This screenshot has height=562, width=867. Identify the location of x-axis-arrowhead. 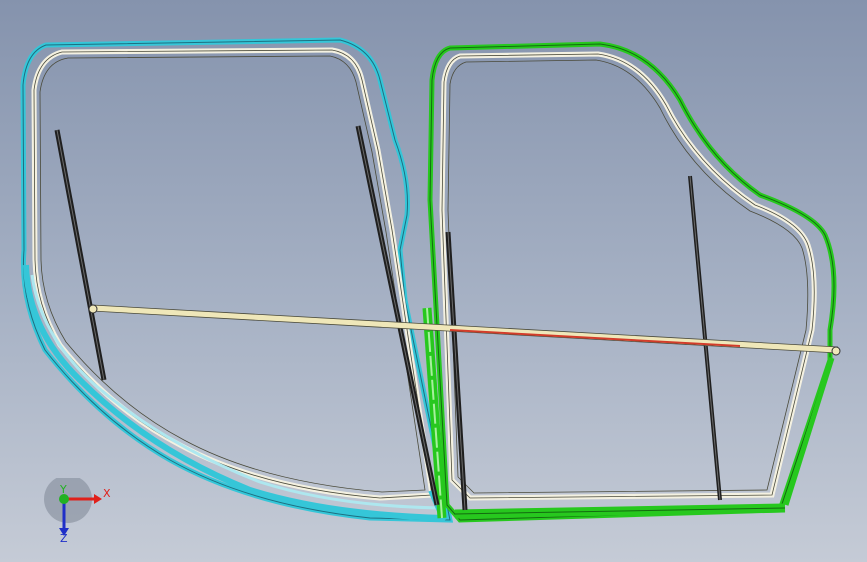
(98, 499).